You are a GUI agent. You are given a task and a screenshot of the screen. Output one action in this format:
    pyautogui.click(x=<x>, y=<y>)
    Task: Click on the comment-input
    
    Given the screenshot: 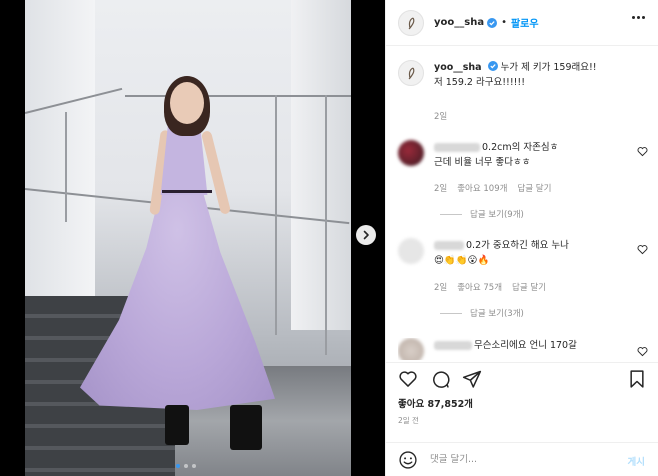 What is the action you would take?
    pyautogui.click(x=517, y=459)
    